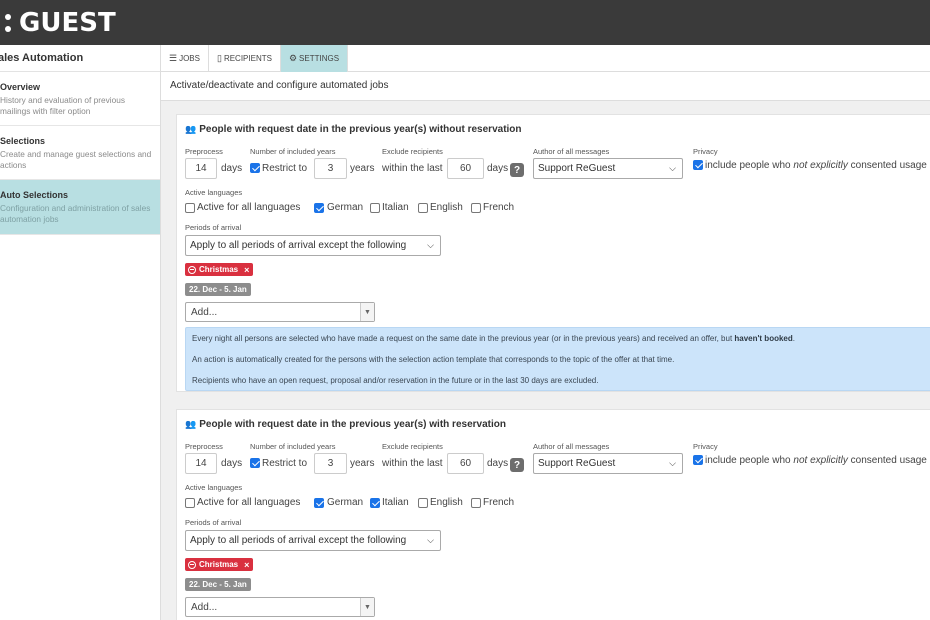 This screenshot has width=930, height=620. I want to click on users-icon: 👥, so click(191, 424).